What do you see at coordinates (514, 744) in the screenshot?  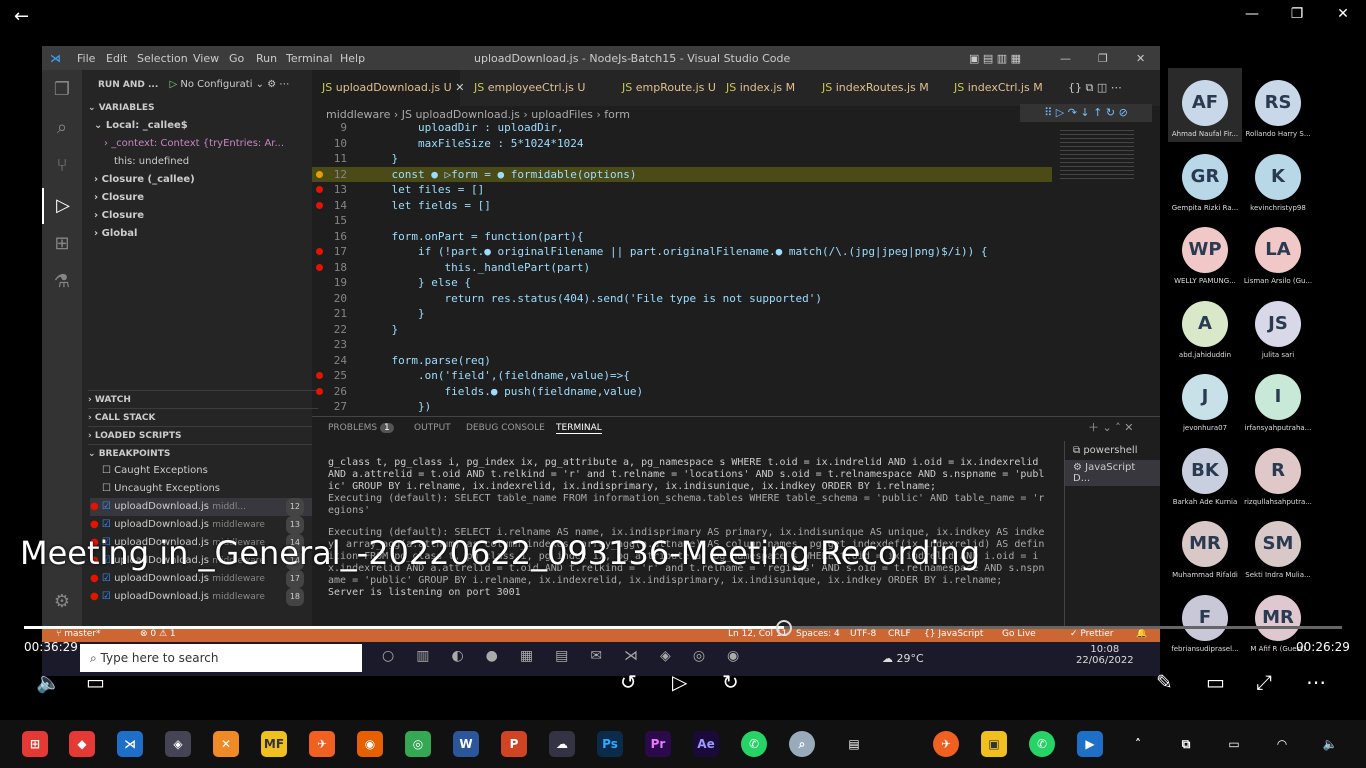 I see `powerpoint-icon: P` at bounding box center [514, 744].